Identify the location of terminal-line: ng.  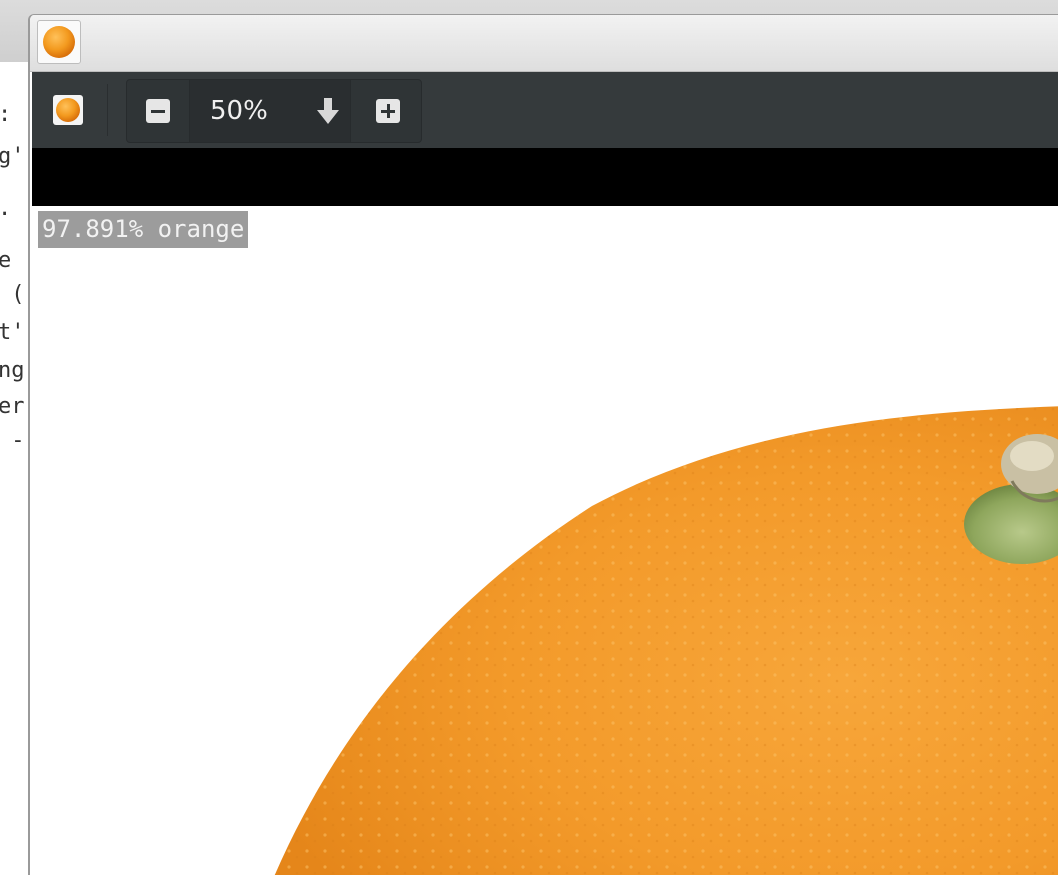
(12, 370).